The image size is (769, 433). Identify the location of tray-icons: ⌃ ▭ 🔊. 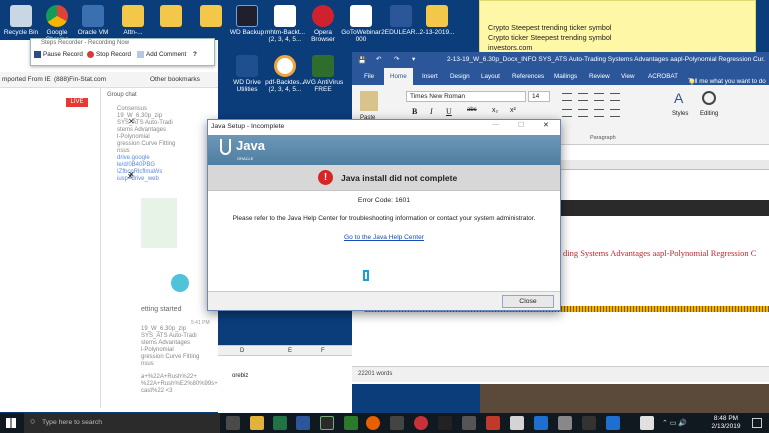
(674, 423).